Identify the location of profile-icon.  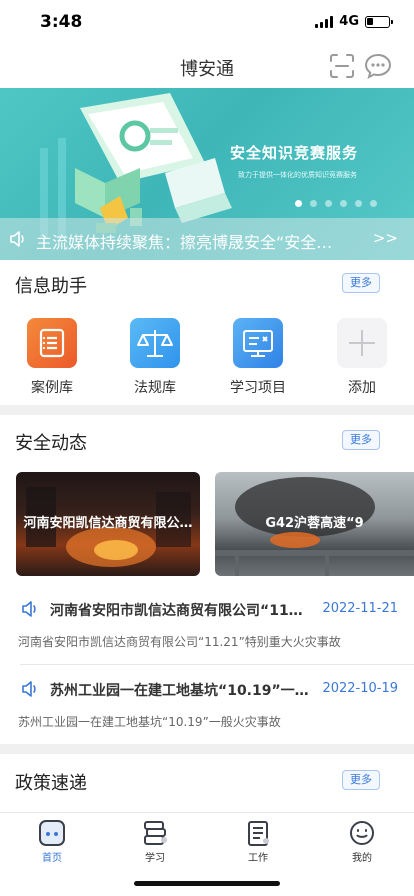
(362, 833).